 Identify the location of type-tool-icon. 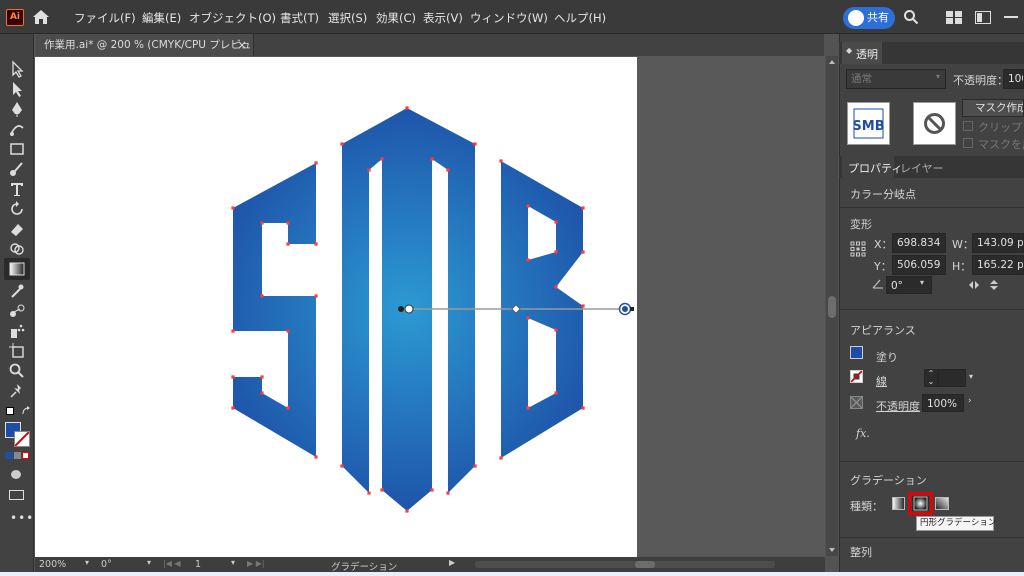
(17, 189).